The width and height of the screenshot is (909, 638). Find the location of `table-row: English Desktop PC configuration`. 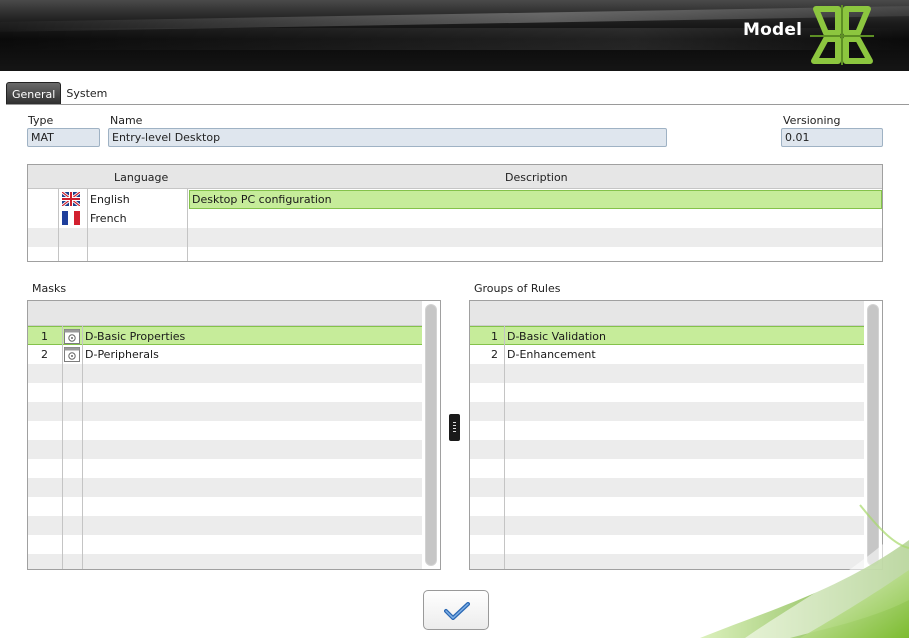

table-row: English Desktop PC configuration is located at coordinates (455, 199).